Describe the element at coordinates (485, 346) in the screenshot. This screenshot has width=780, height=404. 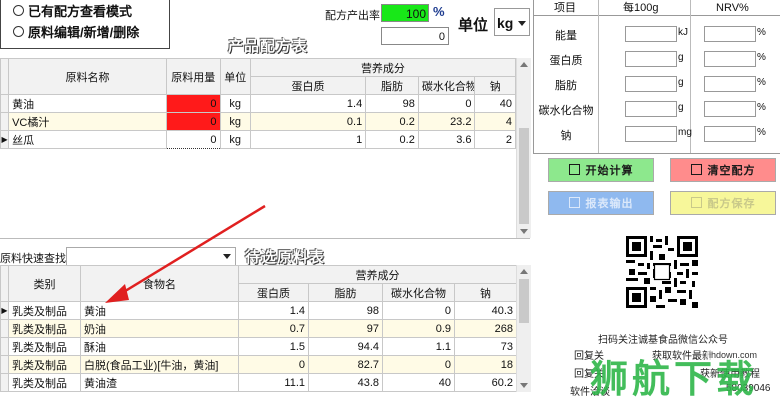
I see `cell-sodium: 73` at that location.